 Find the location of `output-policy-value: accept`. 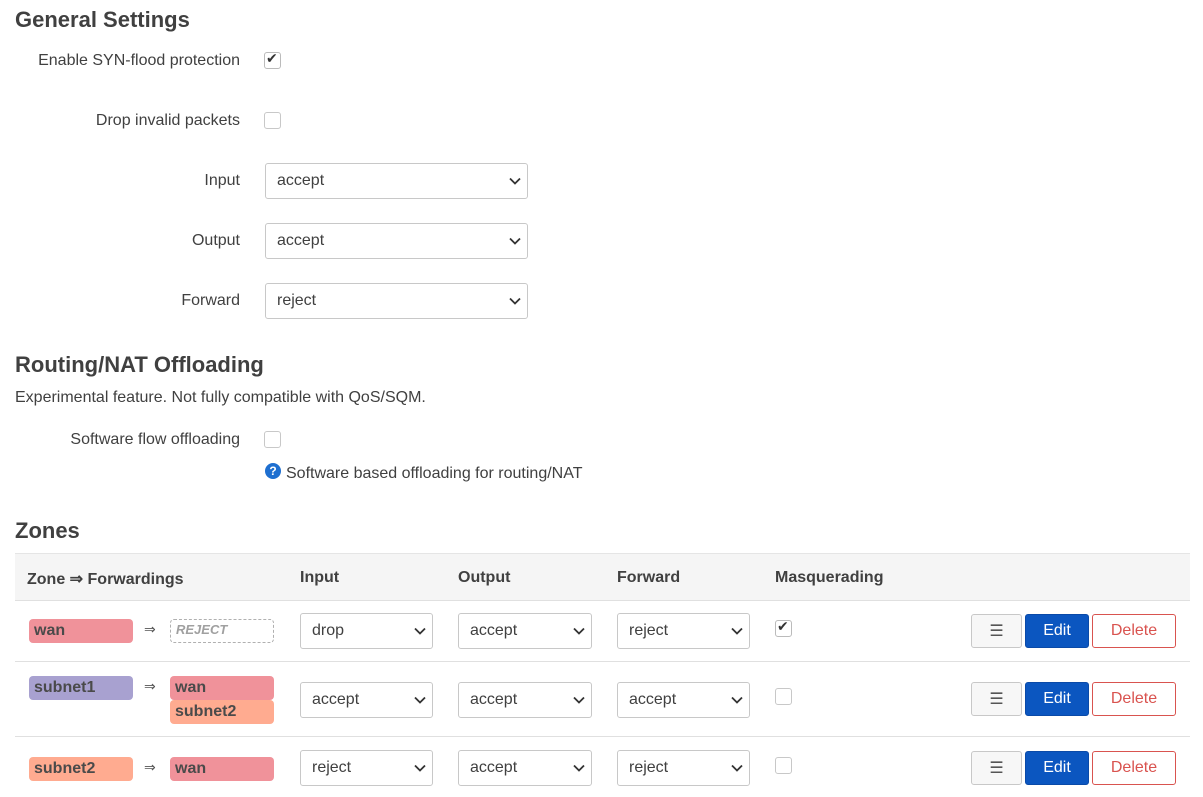

output-policy-value: accept is located at coordinates (301, 240).